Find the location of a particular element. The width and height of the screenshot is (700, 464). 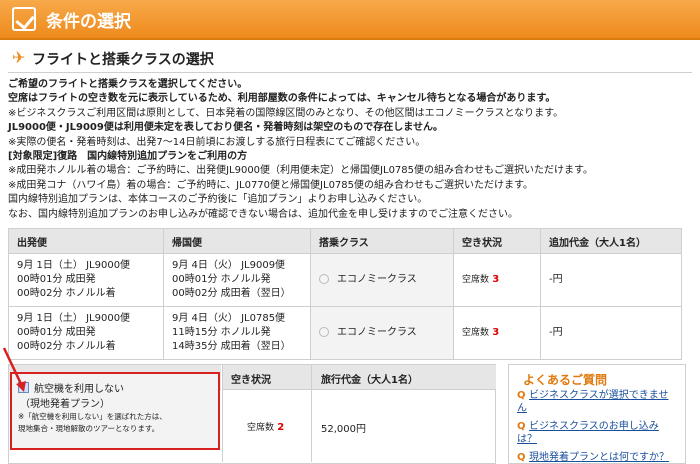

faq-item-3: Q 現地発着プランとは何ですか？ is located at coordinates (597, 457).